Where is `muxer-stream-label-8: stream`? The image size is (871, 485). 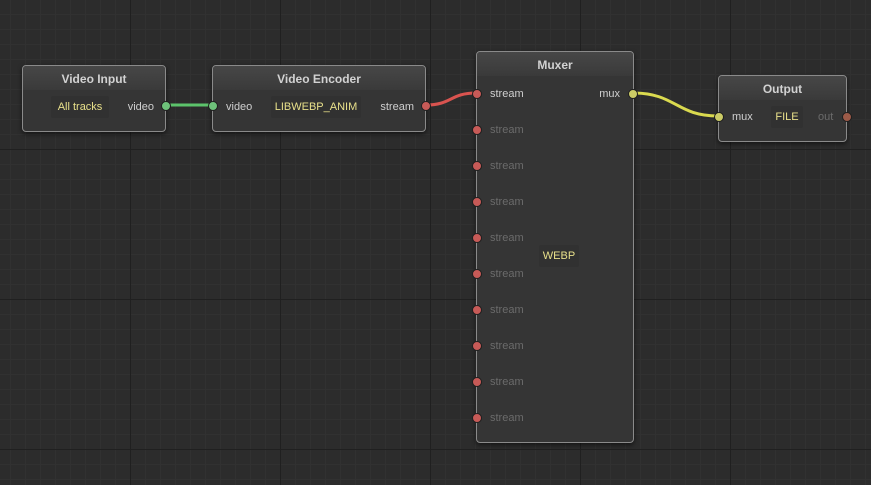 muxer-stream-label-8: stream is located at coordinates (507, 346).